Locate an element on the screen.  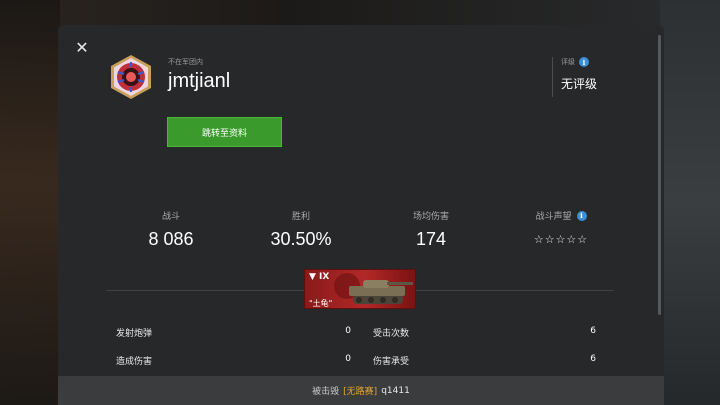
battle-stats-table: 发射炮弹 0 受击次数 6 造成伤害 0 伤害承受 6 is located at coordinates (361, 346).